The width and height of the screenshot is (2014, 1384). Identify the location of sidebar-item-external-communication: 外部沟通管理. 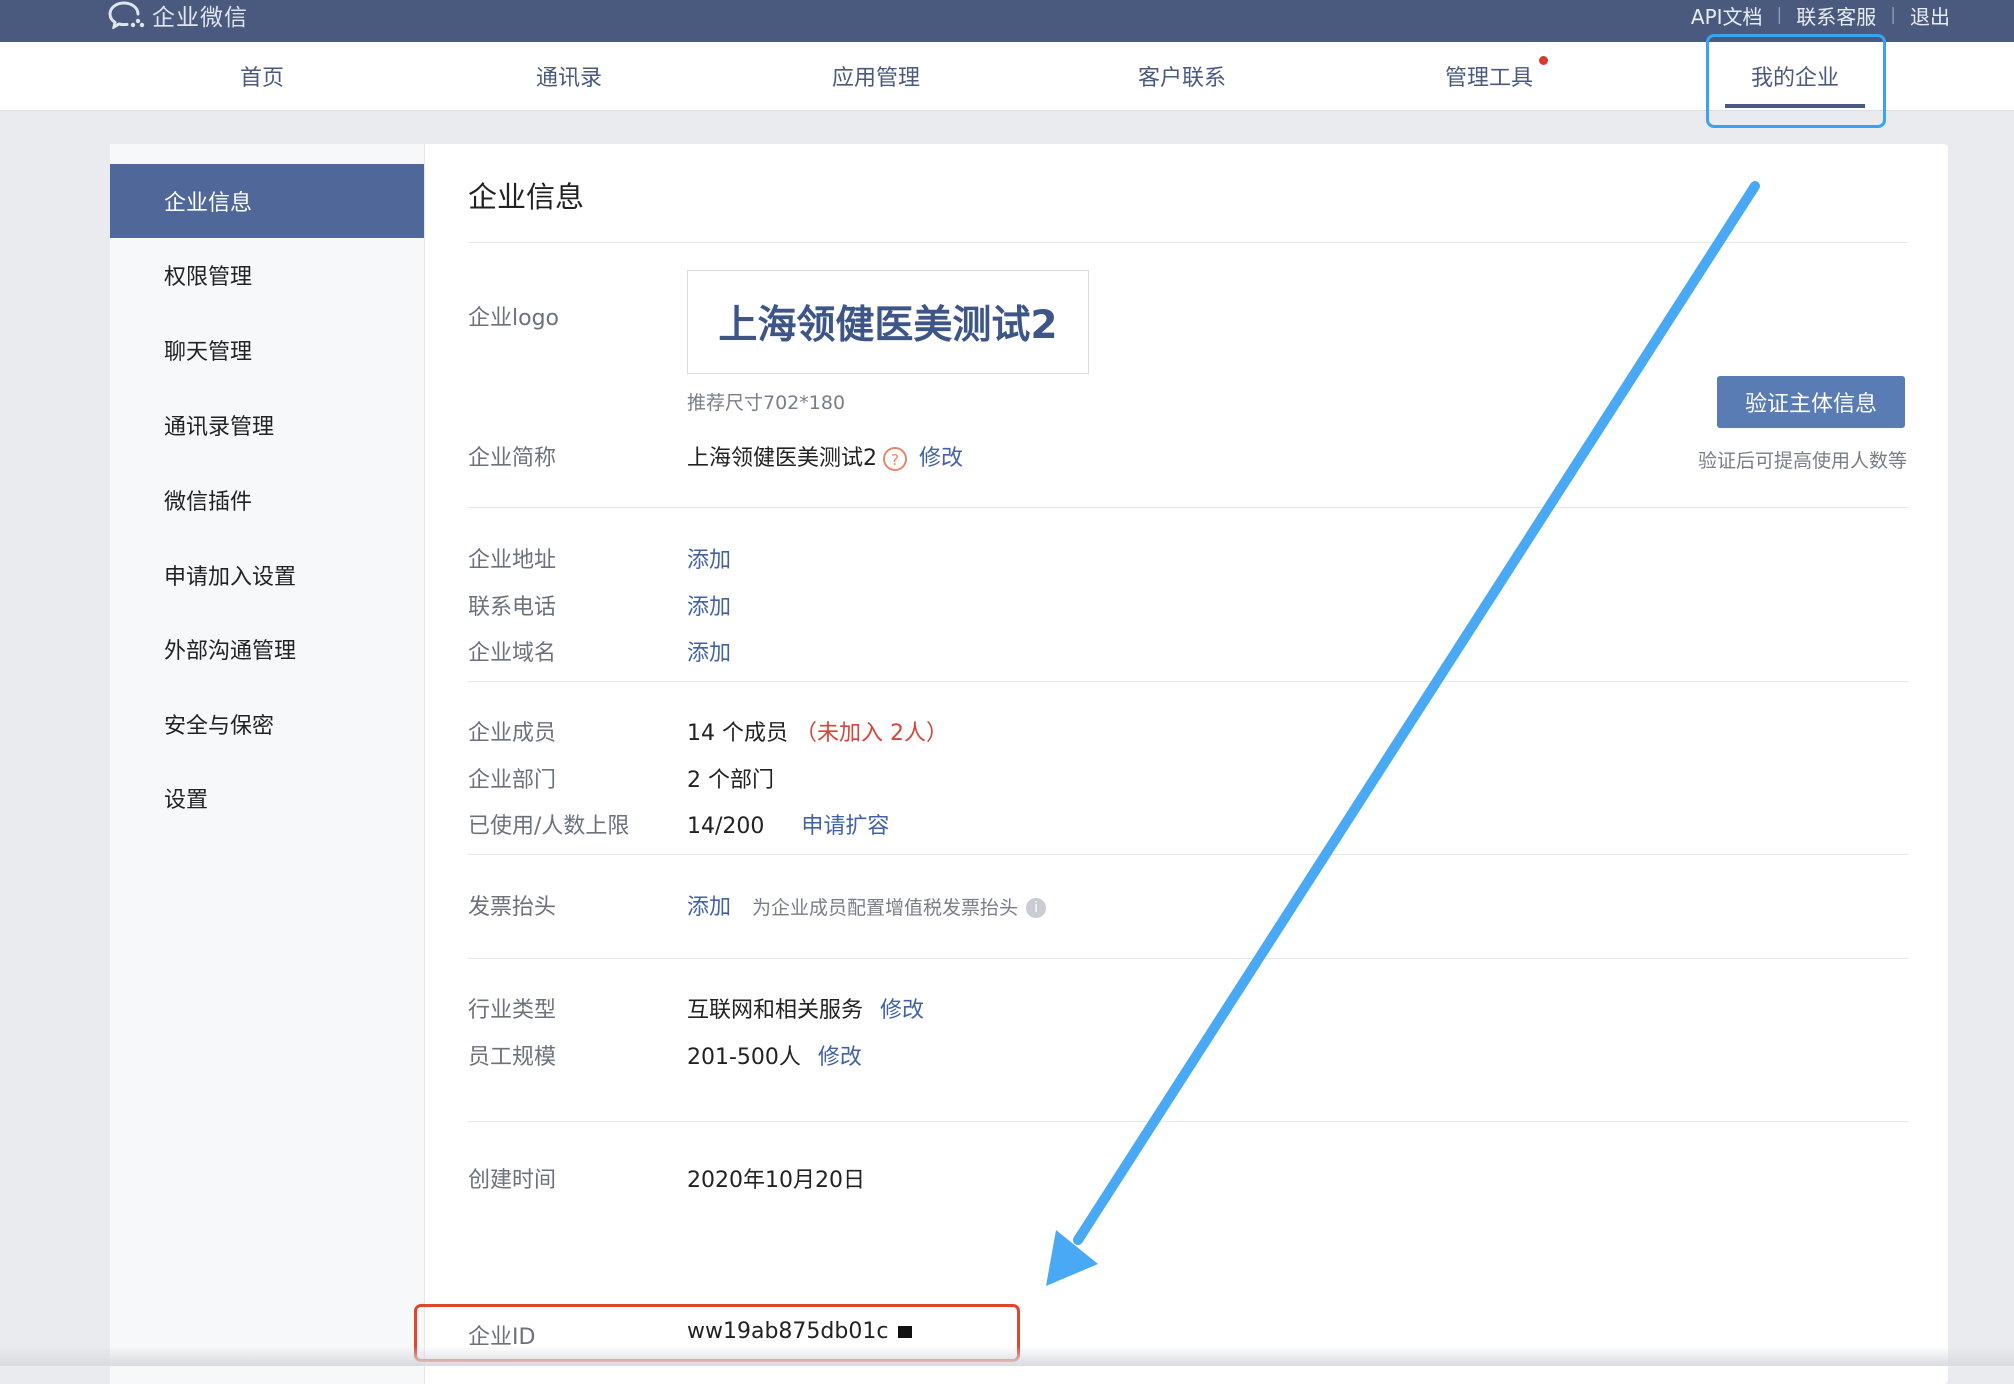
(267, 649).